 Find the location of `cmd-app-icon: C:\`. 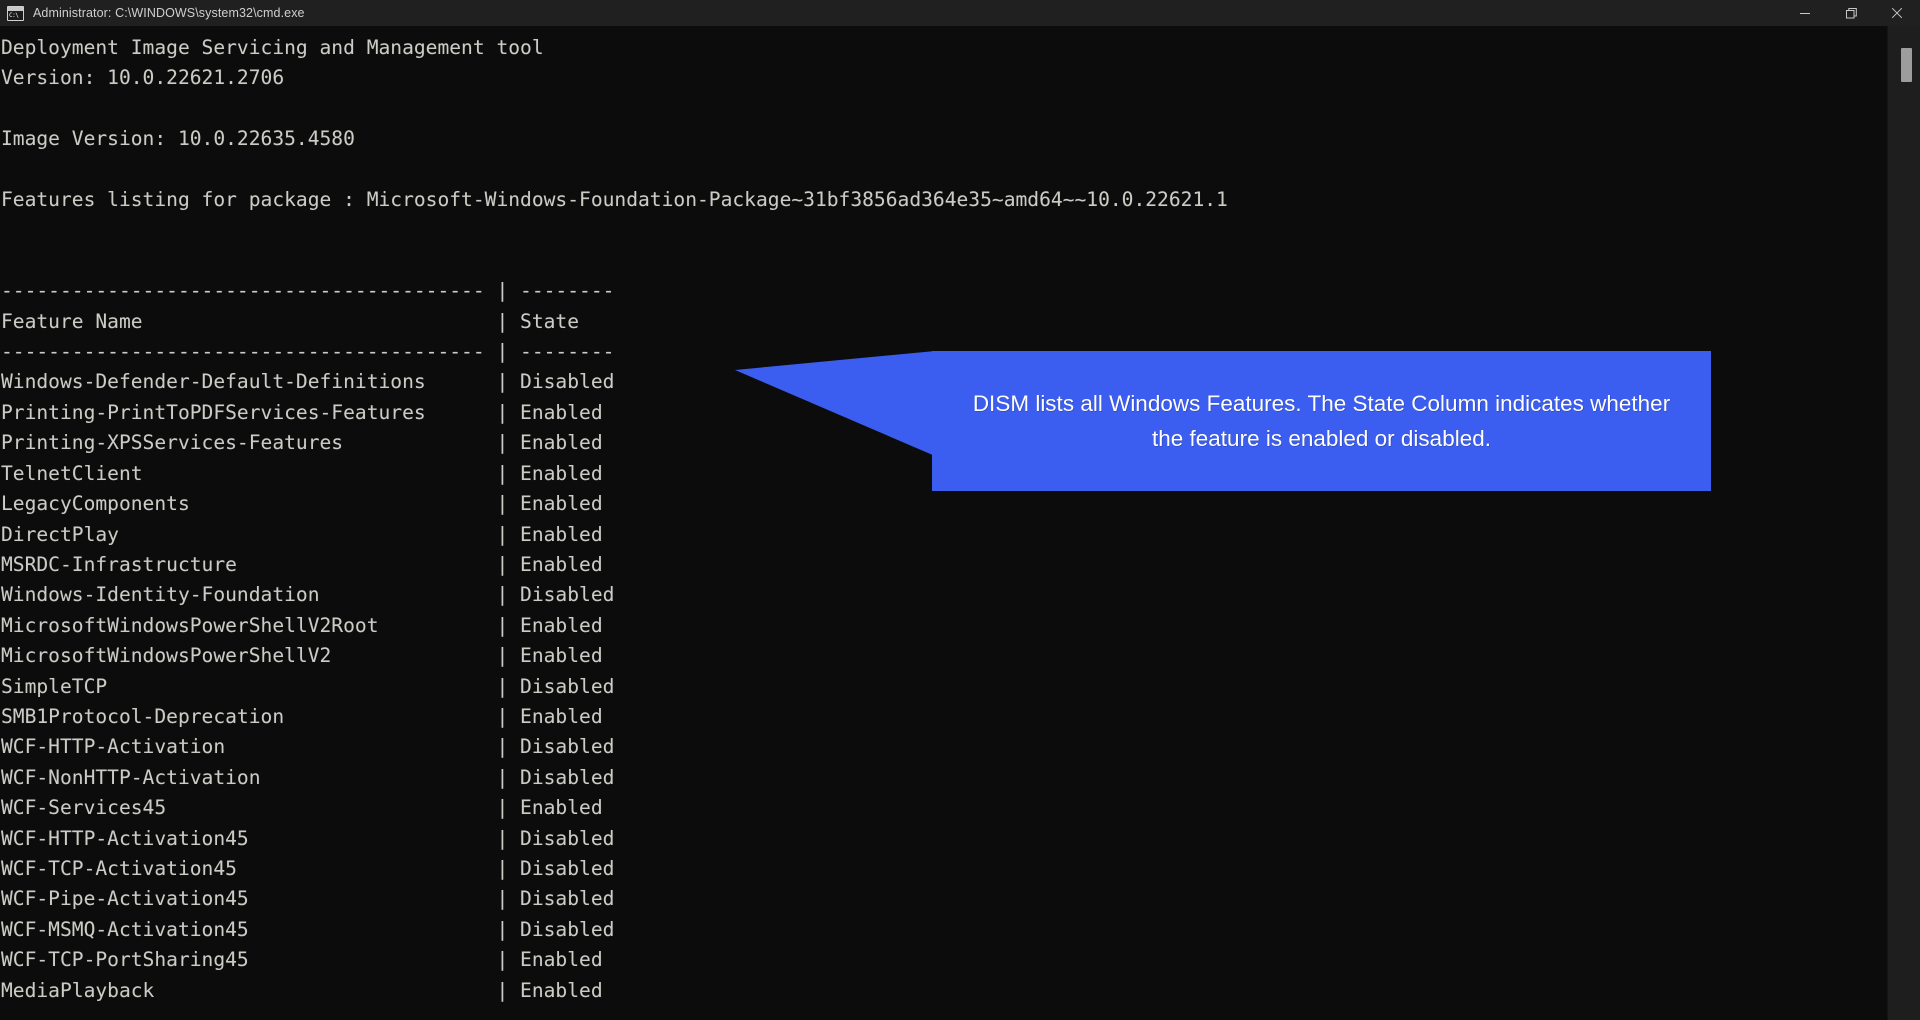

cmd-app-icon: C:\ is located at coordinates (15, 13).